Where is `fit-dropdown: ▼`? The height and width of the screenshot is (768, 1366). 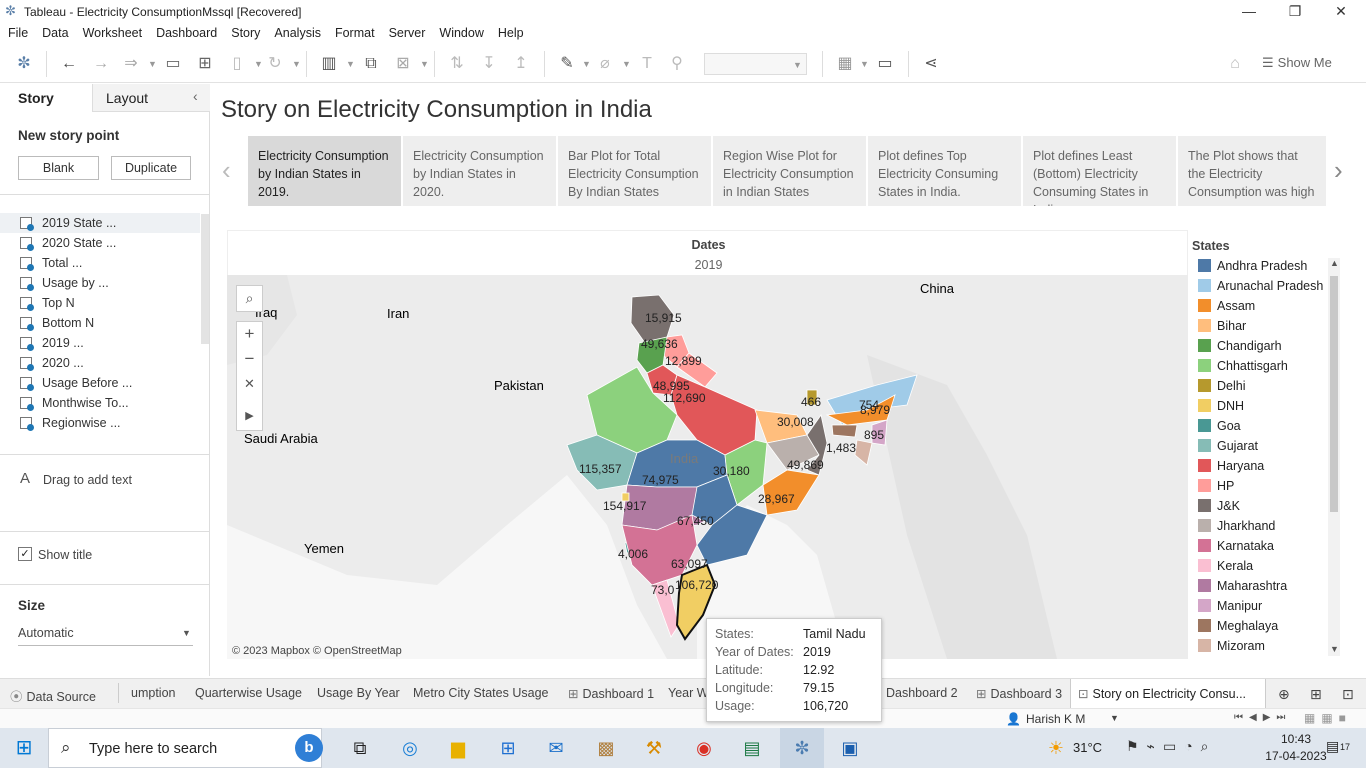 fit-dropdown: ▼ is located at coordinates (755, 64).